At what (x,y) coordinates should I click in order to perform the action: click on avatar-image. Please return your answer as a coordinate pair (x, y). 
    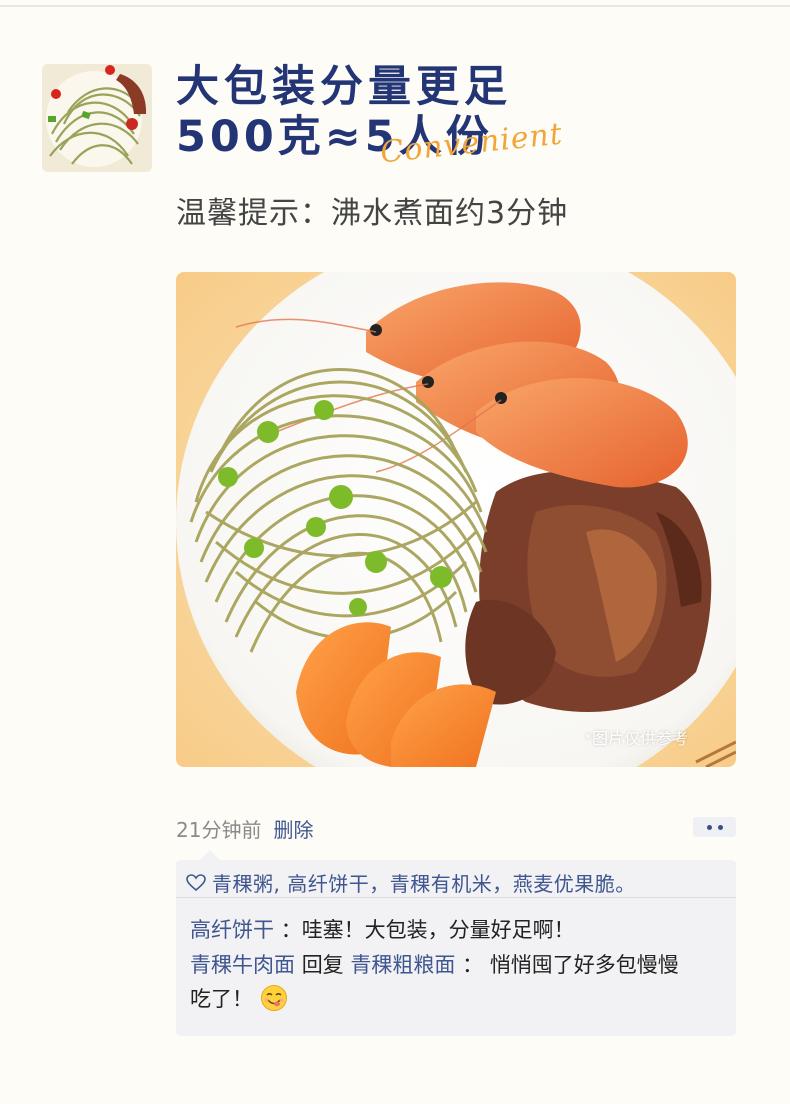
    Looking at the image, I should click on (97, 118).